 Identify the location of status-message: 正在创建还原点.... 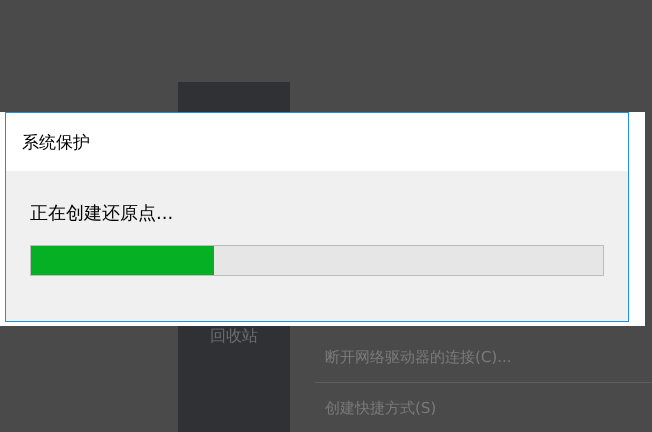
(102, 213).